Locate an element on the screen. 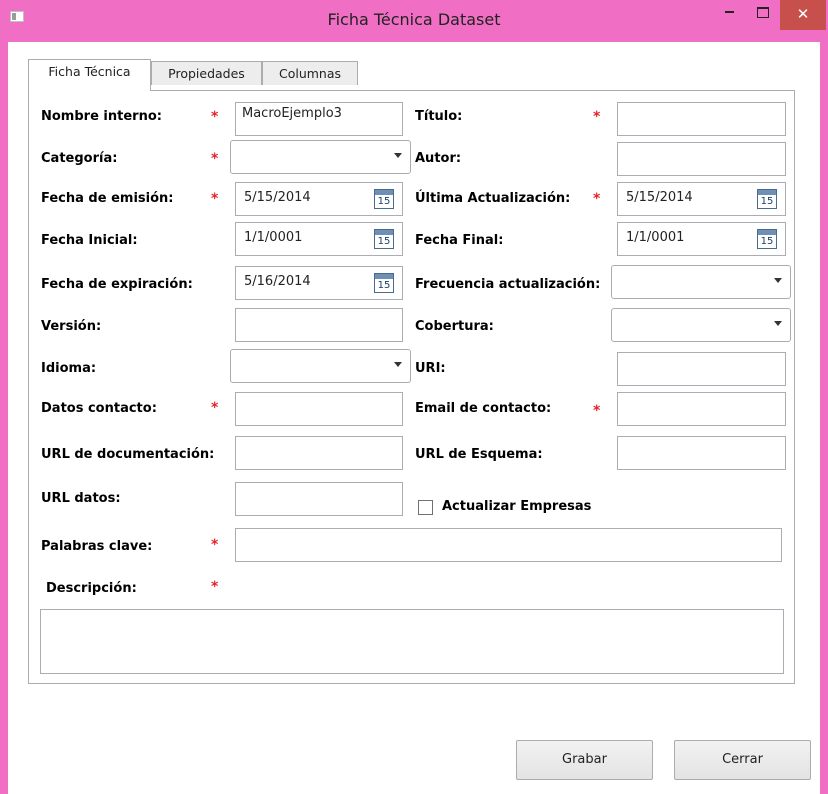 The width and height of the screenshot is (828, 794). cerrar-button: Cerrar is located at coordinates (742, 760).